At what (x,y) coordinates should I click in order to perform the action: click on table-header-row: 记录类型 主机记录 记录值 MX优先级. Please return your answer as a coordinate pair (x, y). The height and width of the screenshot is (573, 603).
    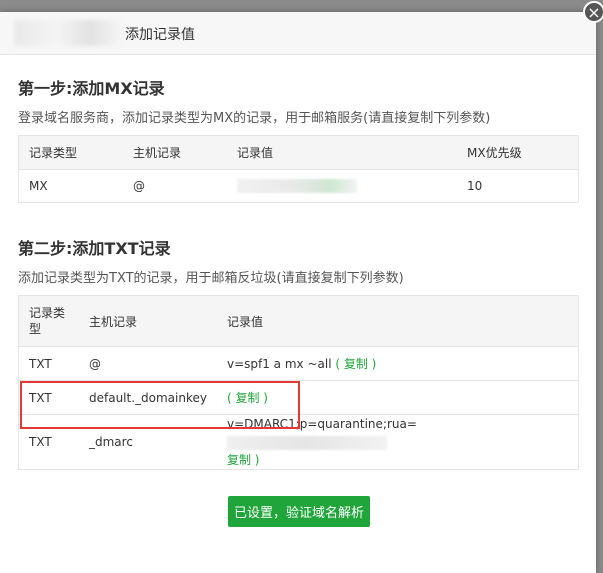
    Looking at the image, I should click on (298, 152).